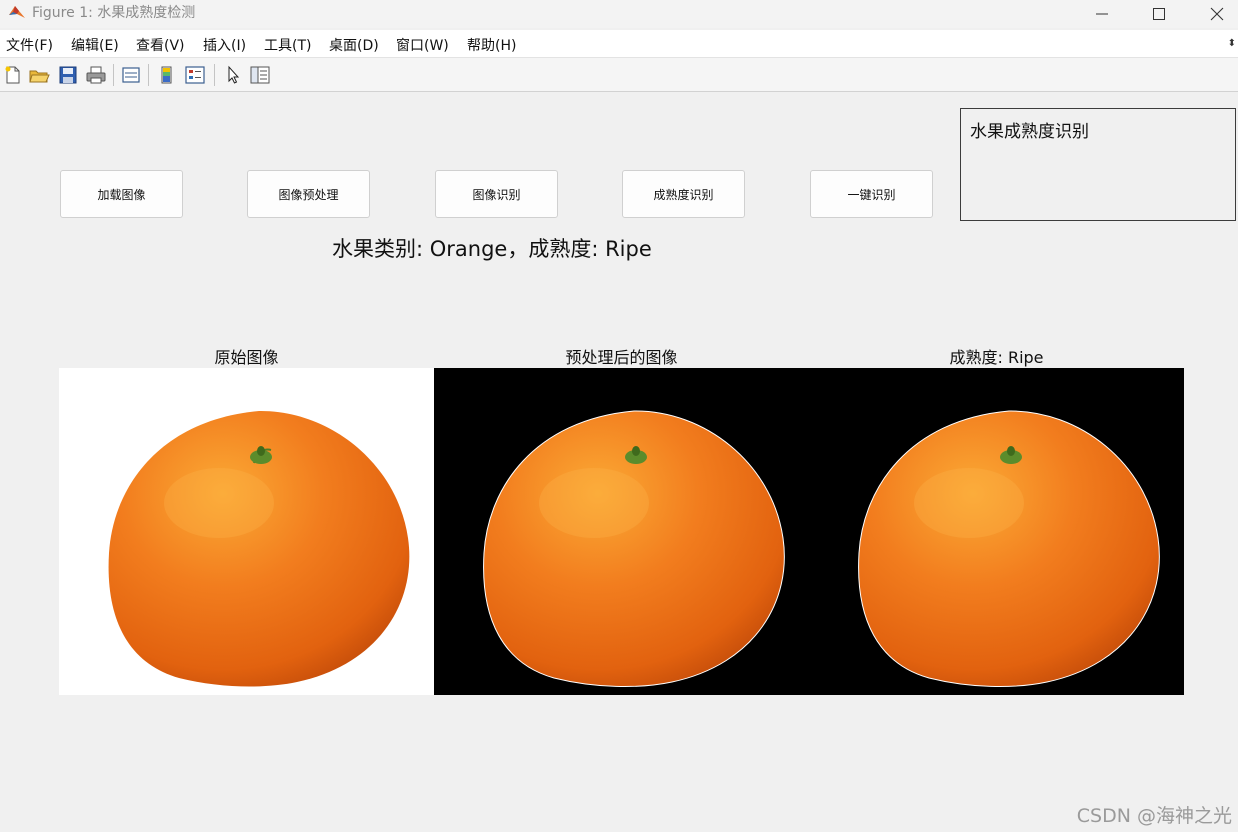 This screenshot has height=832, width=1238. Describe the element at coordinates (233, 75) in the screenshot. I see `pointer-icon` at that location.